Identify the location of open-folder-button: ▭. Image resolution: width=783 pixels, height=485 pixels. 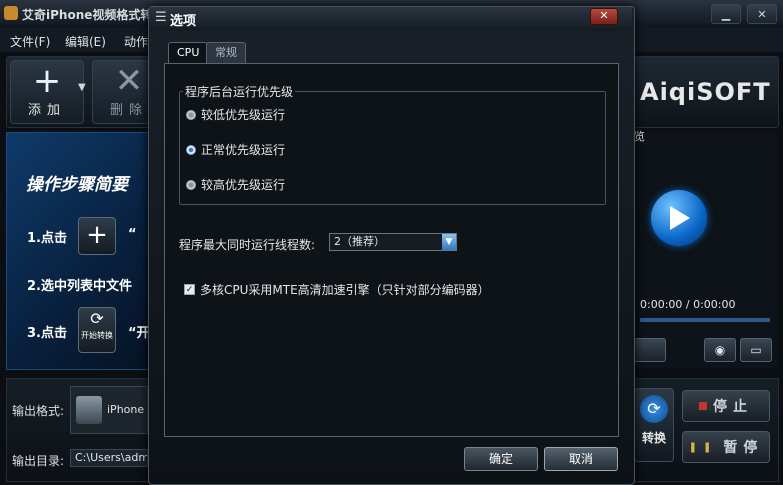
(756, 350).